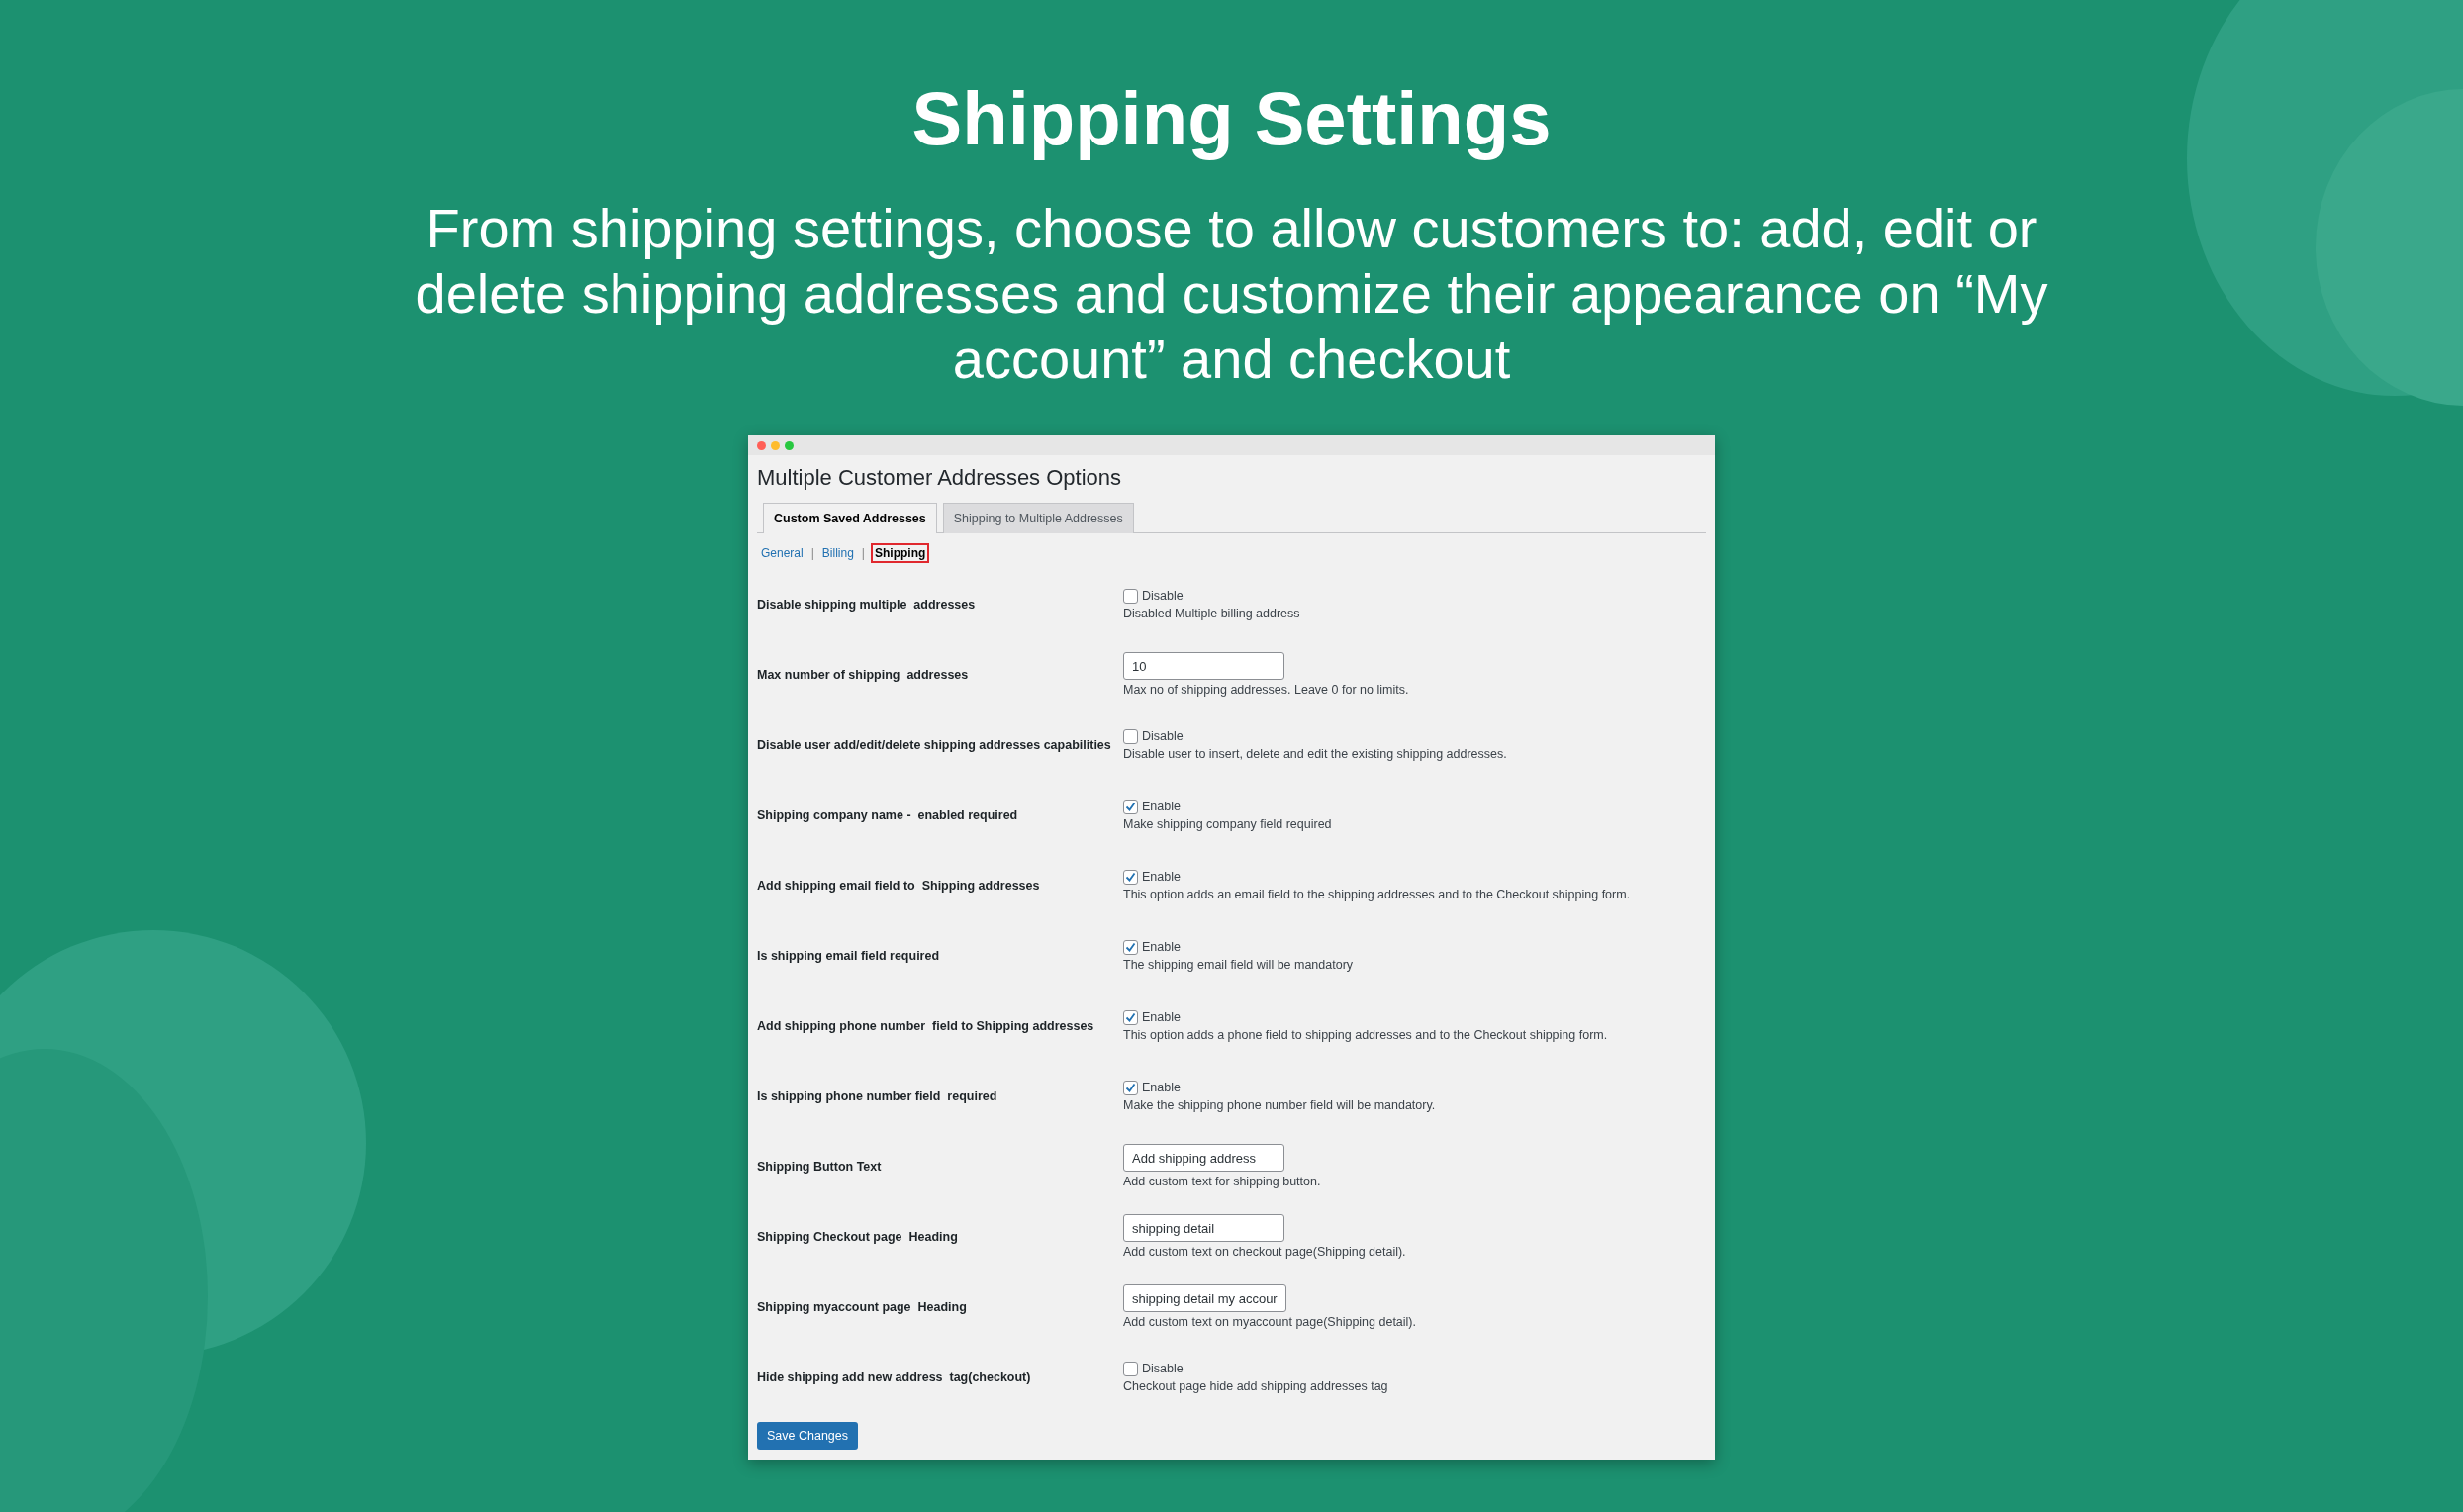 The width and height of the screenshot is (2463, 1512). What do you see at coordinates (894, 1377) in the screenshot?
I see `setting-label: Hide shipping add new address tag(checkout)` at bounding box center [894, 1377].